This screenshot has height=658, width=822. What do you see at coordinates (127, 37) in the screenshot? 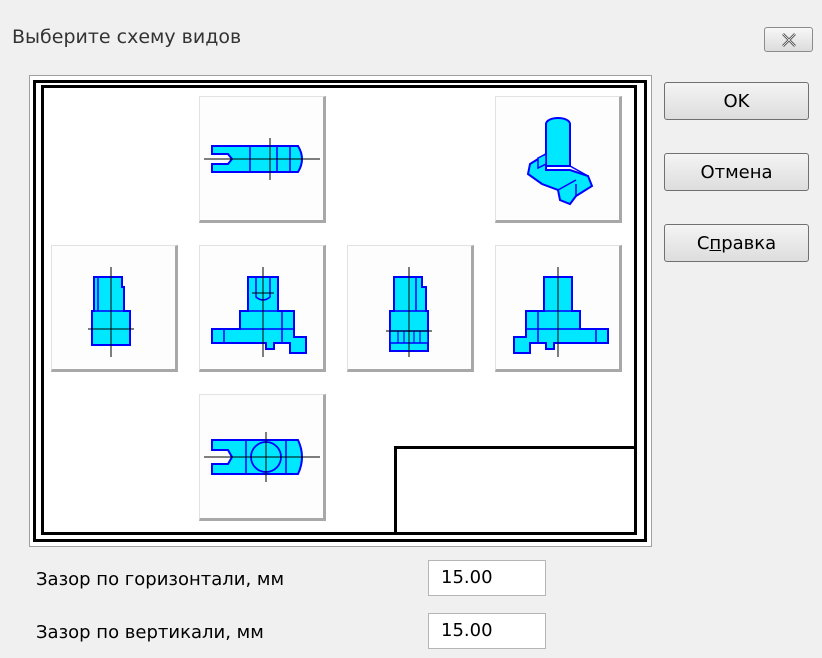
I see `window-title: Выберите схему видов` at bounding box center [127, 37].